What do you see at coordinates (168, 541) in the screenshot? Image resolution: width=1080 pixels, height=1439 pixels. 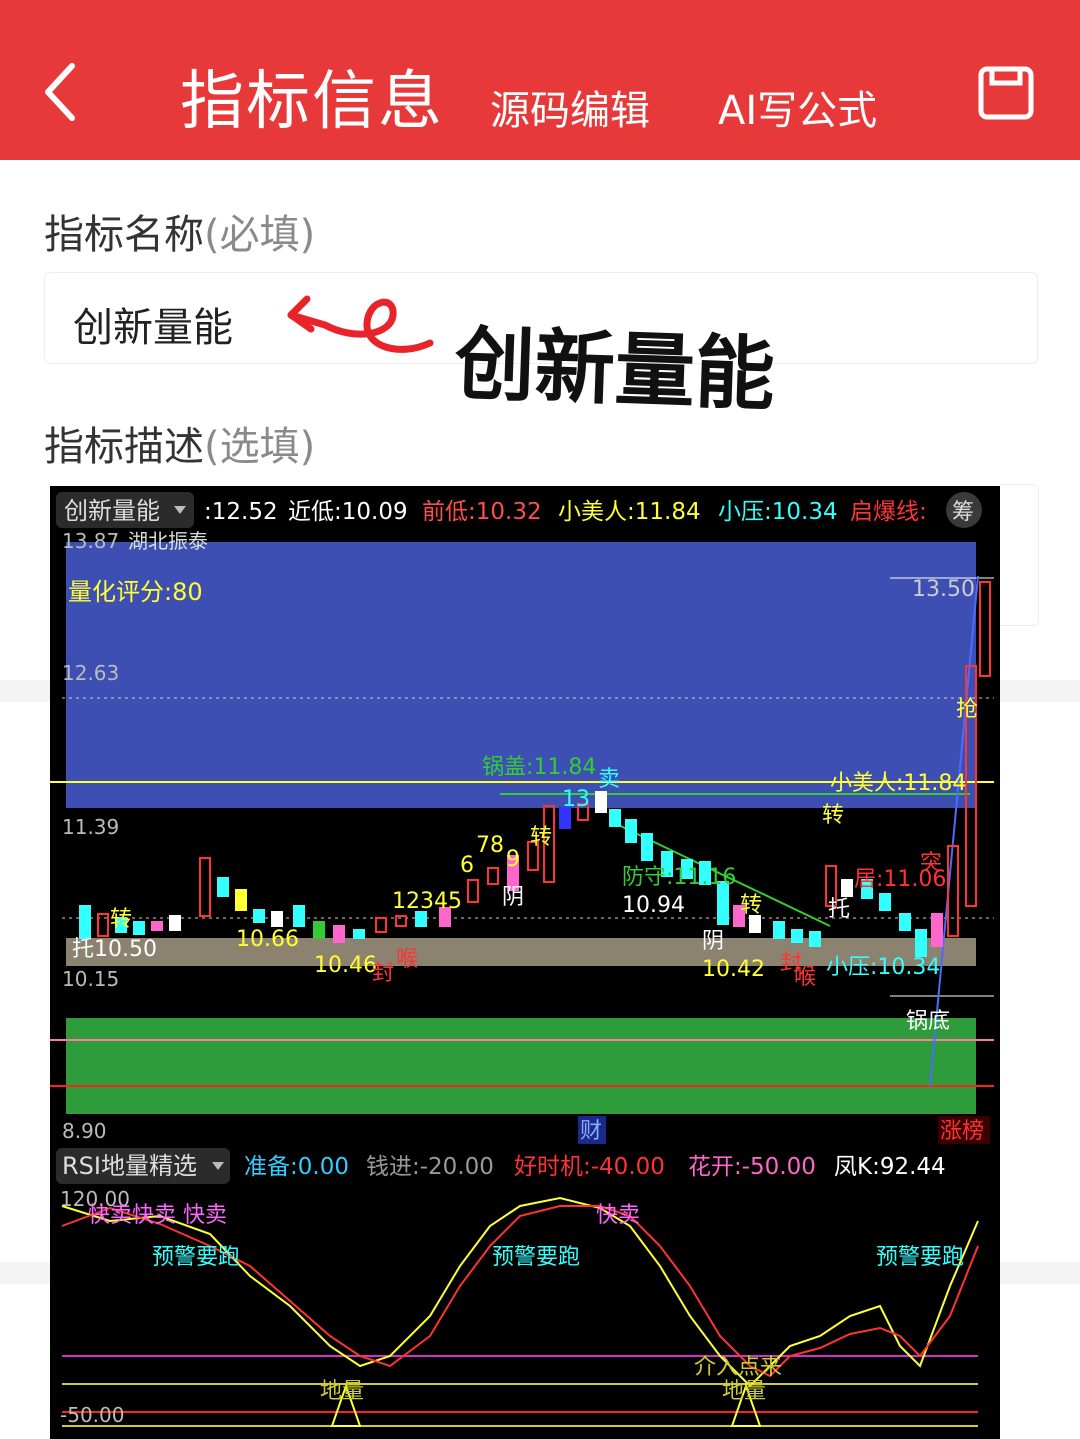 I see `top-cut-label-2: 湖北振泰` at bounding box center [168, 541].